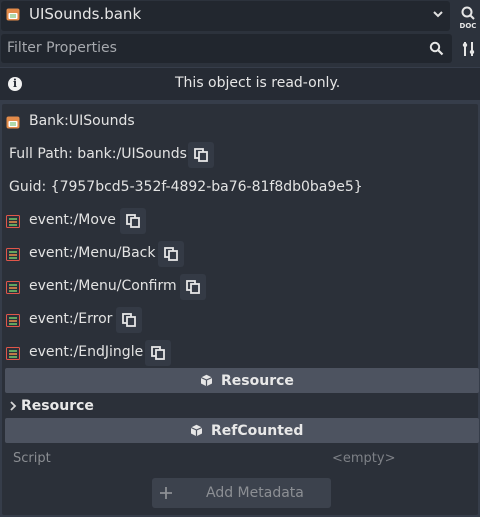  I want to click on search-icon, so click(436, 48).